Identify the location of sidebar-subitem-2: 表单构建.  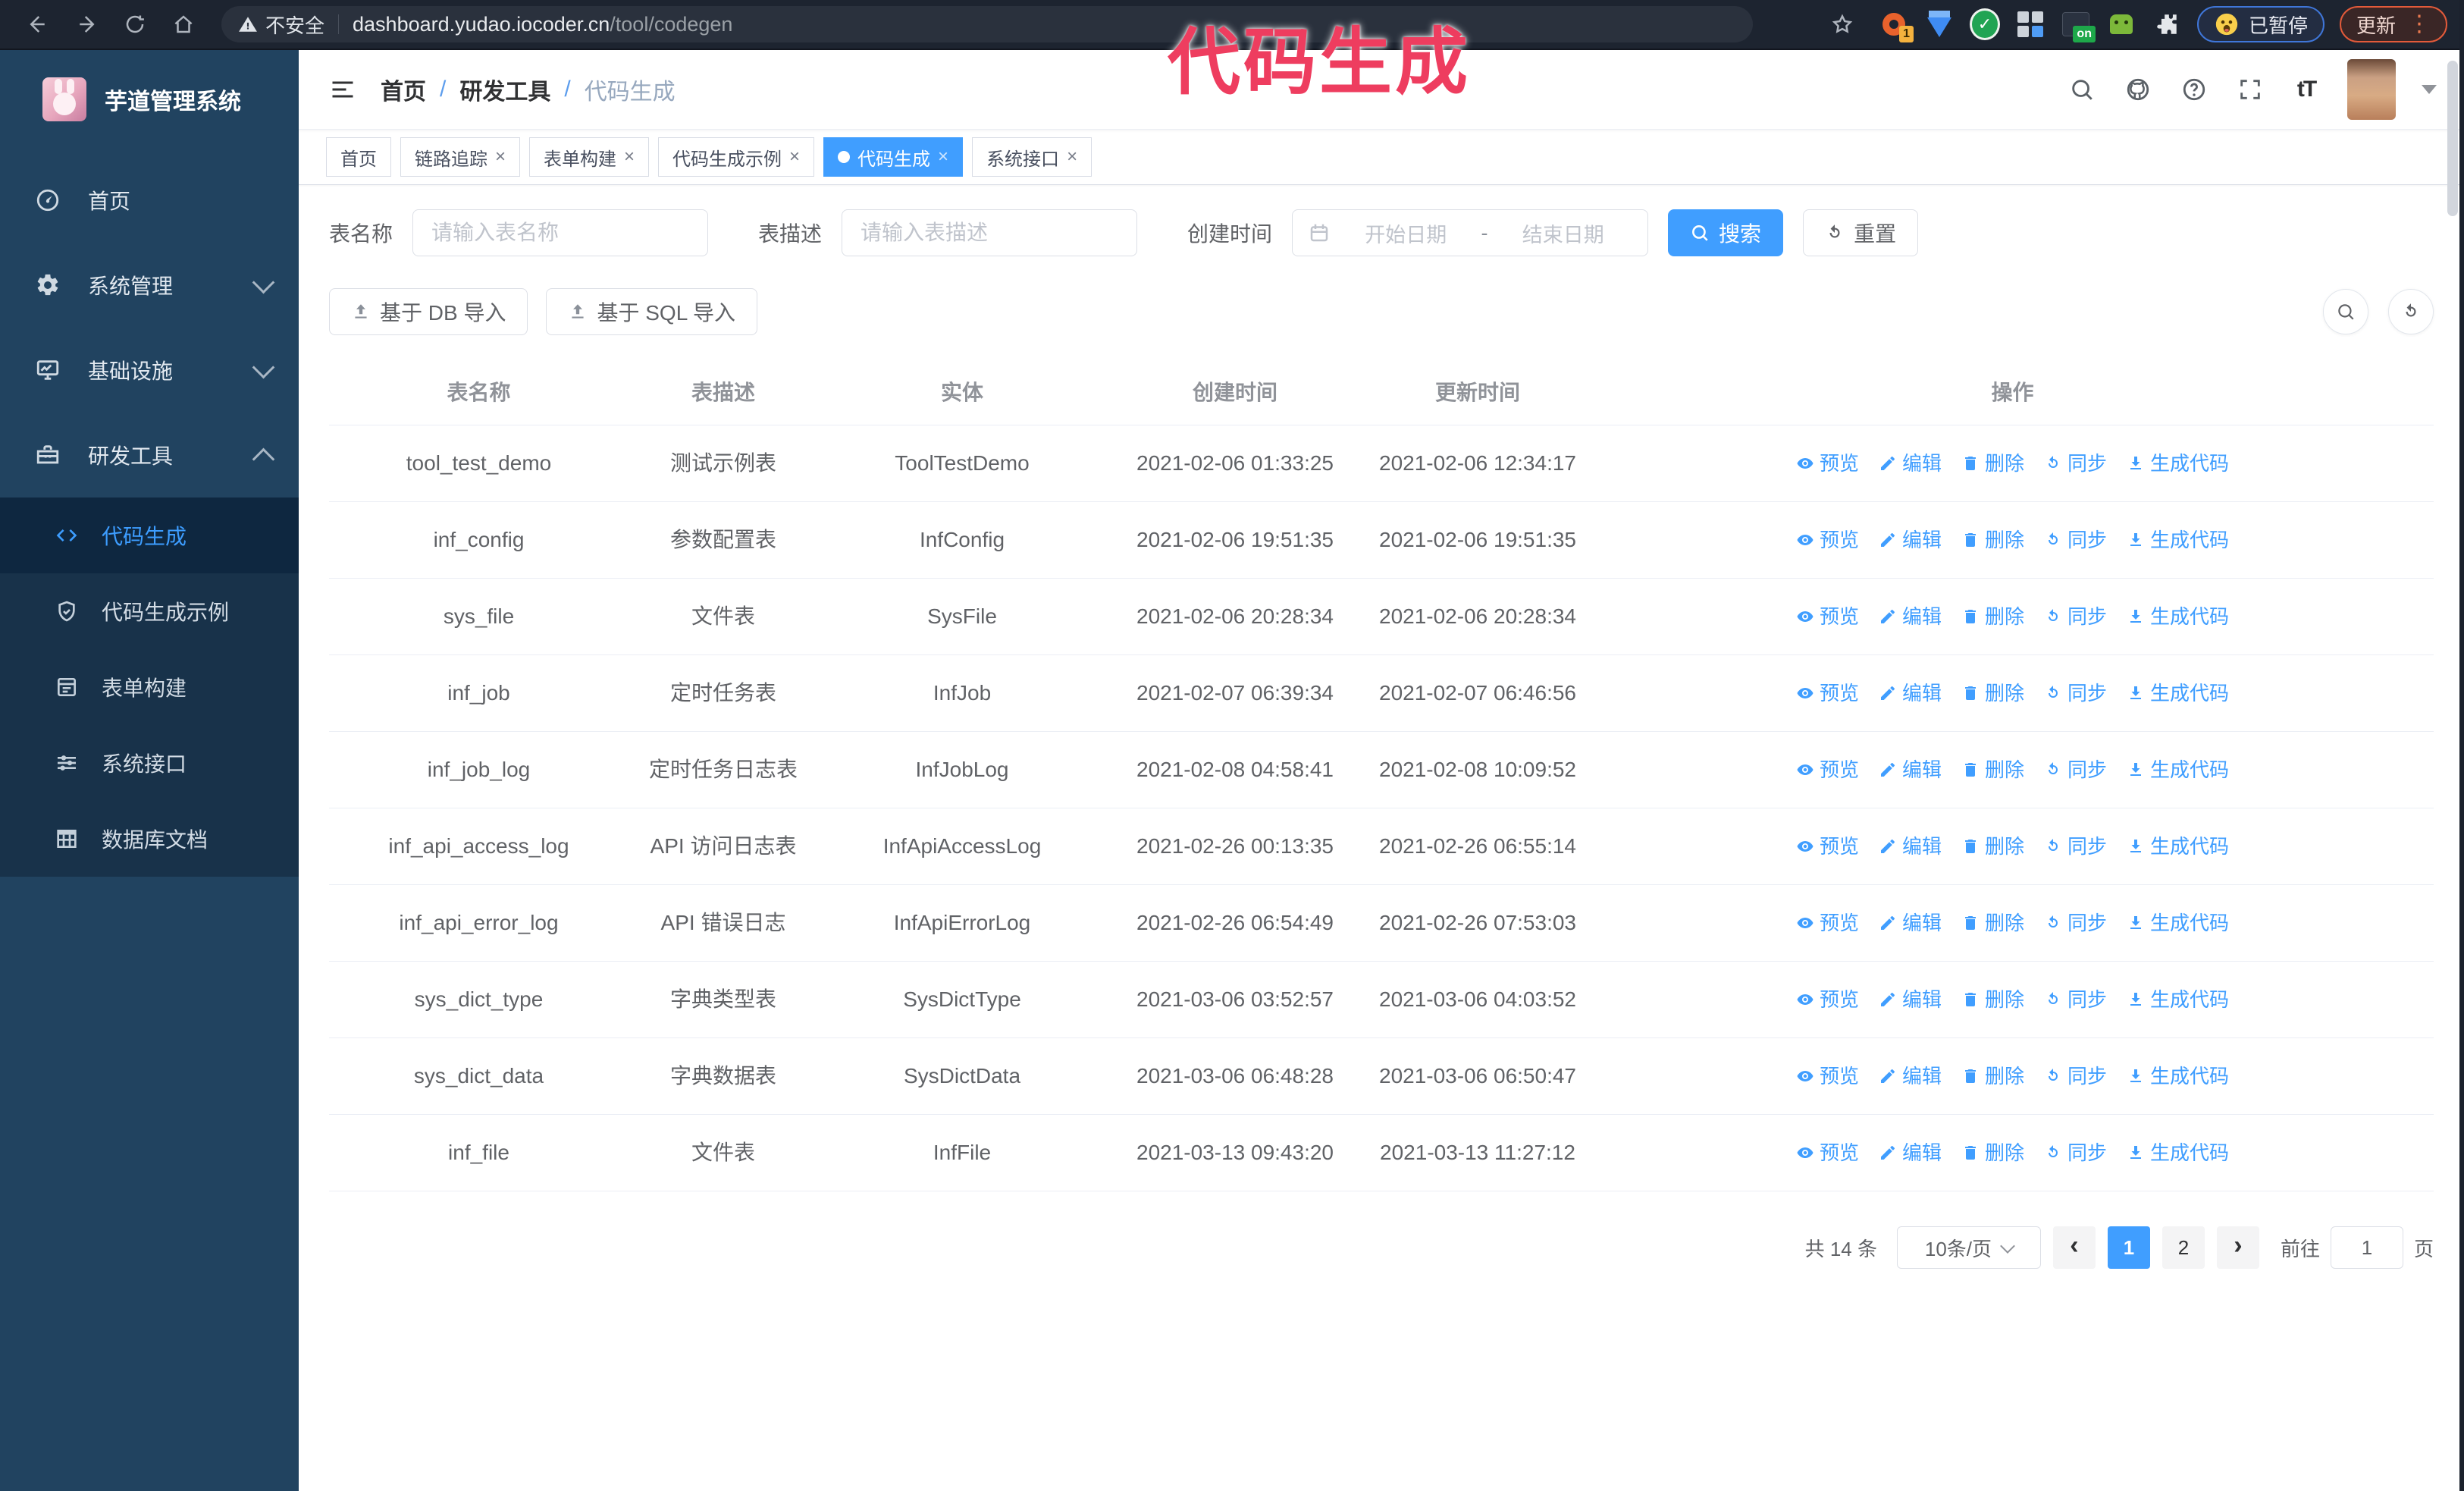
(150, 687).